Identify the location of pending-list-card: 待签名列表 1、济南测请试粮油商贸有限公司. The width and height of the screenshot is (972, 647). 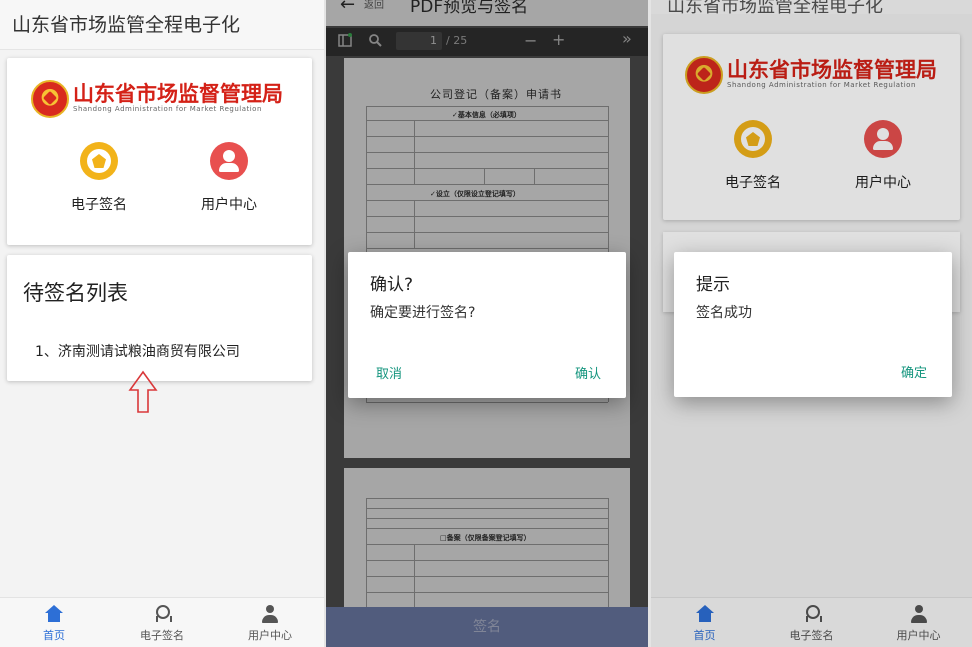
(159, 318).